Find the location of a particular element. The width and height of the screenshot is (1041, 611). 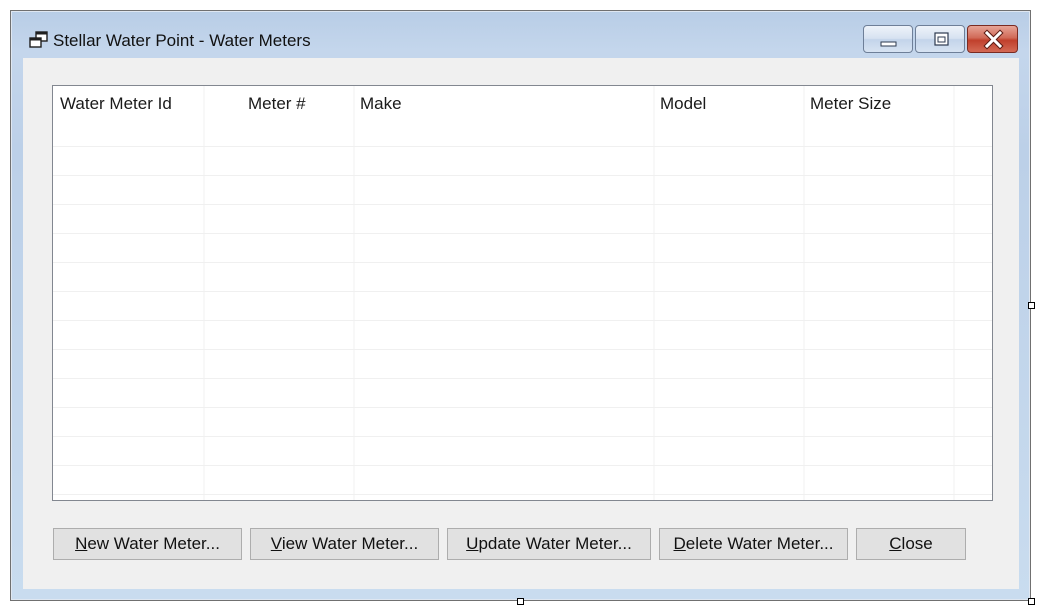

close-icon is located at coordinates (993, 39).